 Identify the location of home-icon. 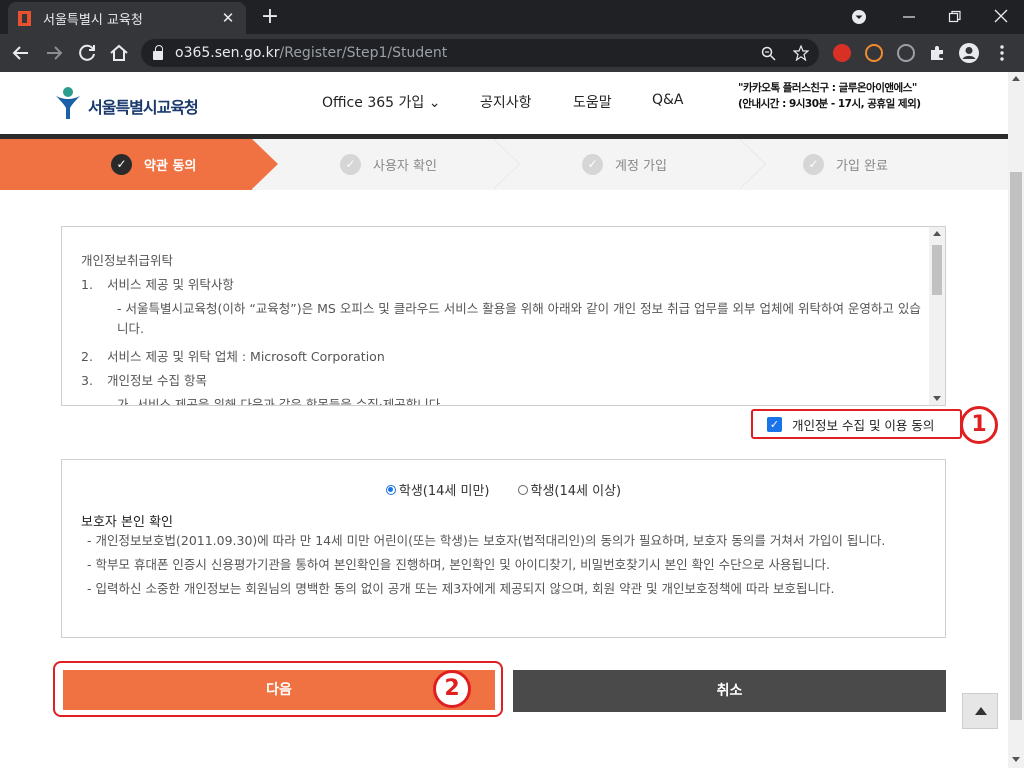
(119, 53).